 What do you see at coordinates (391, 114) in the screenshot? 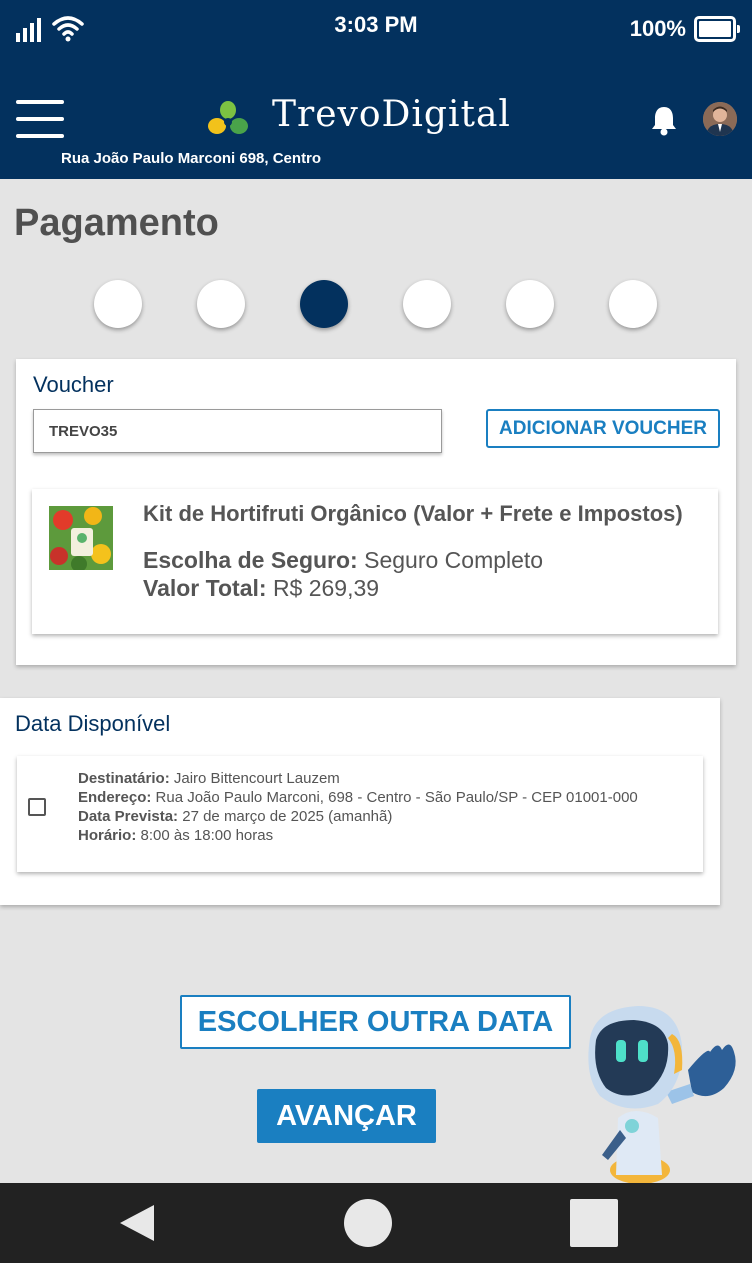
I see `brand-name: TrevoDigital` at bounding box center [391, 114].